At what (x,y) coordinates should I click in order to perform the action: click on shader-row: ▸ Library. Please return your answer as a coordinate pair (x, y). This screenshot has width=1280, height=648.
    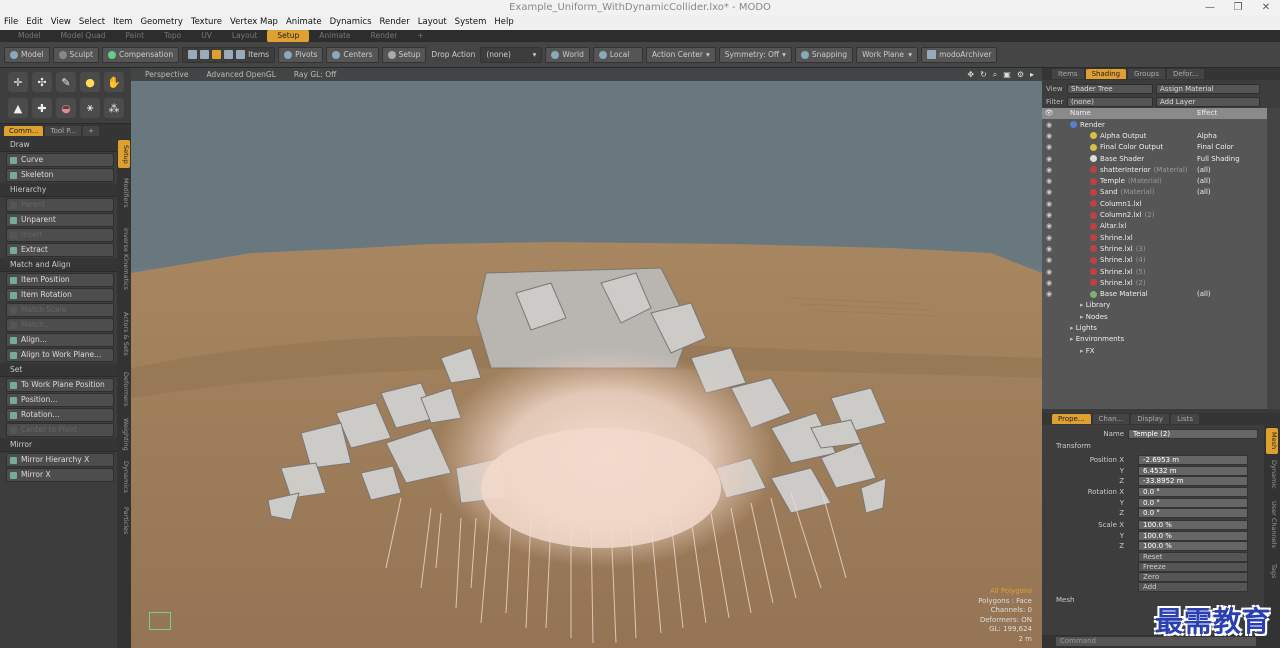
    Looking at the image, I should click on (1154, 305).